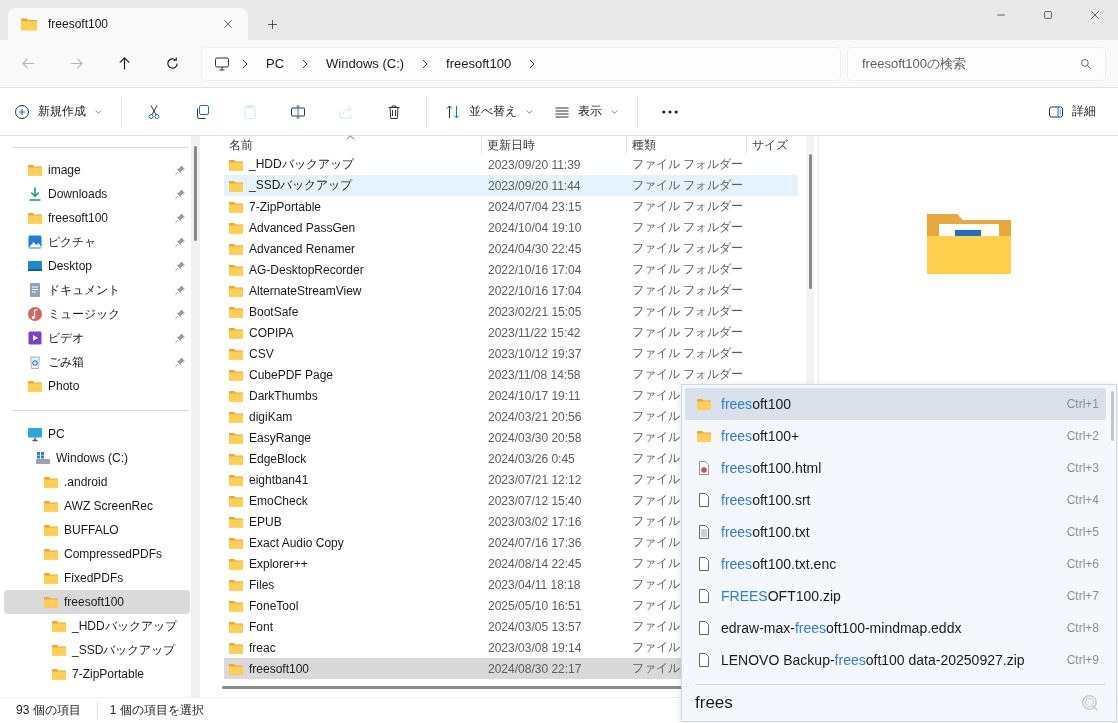  I want to click on details-button: 詳細, so click(1072, 111).